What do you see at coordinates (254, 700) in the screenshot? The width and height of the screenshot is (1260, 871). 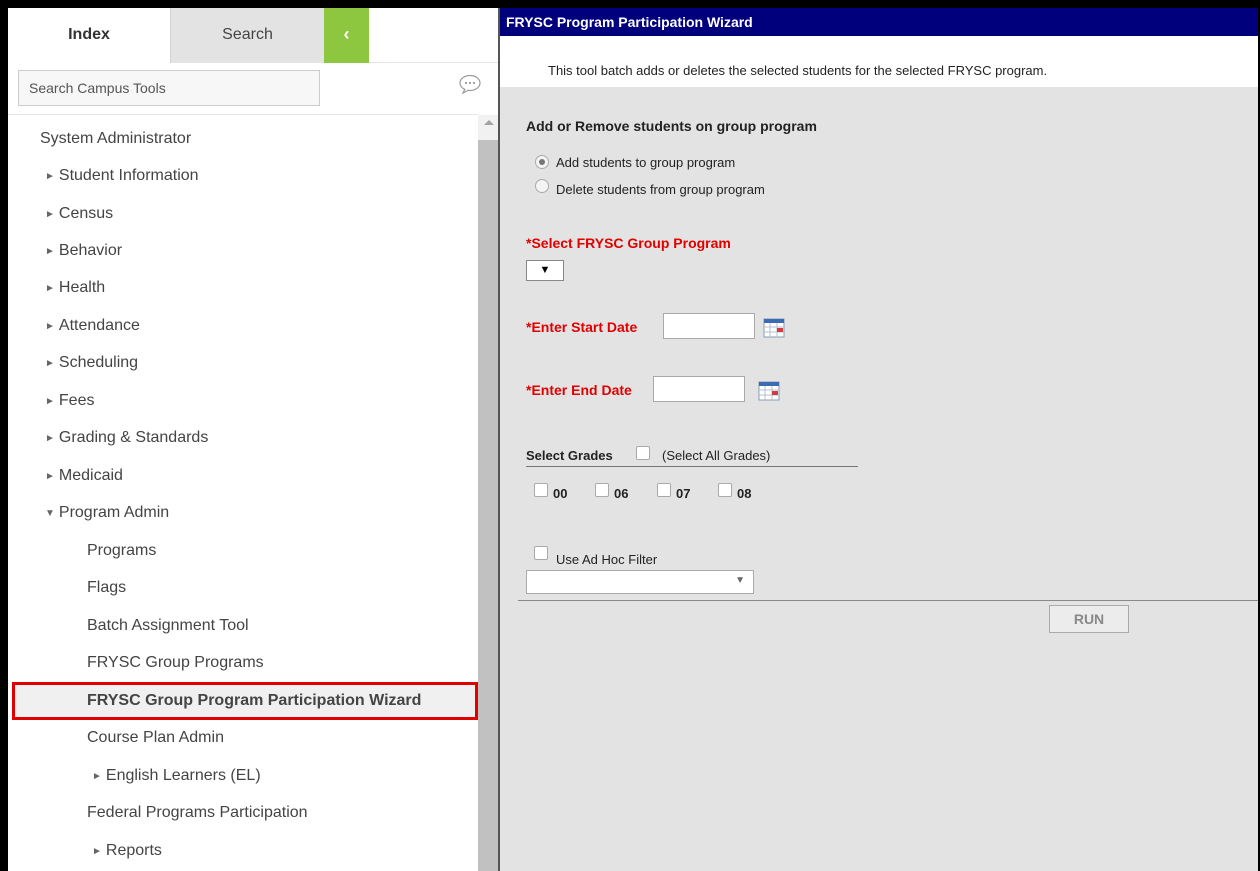 I see `nav-label: FRYSC Group Program Participation Wizard` at bounding box center [254, 700].